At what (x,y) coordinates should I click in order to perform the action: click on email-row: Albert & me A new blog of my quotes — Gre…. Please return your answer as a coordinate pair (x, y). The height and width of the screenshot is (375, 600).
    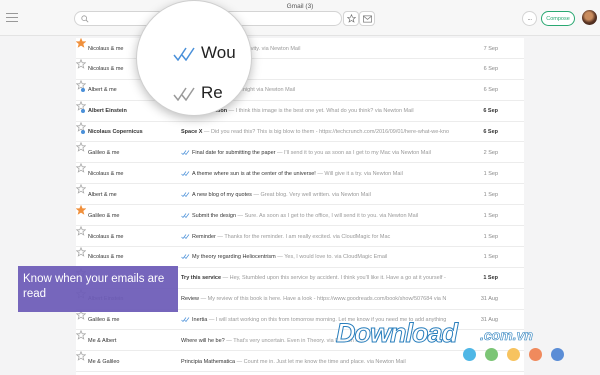
    Looking at the image, I should click on (299, 194).